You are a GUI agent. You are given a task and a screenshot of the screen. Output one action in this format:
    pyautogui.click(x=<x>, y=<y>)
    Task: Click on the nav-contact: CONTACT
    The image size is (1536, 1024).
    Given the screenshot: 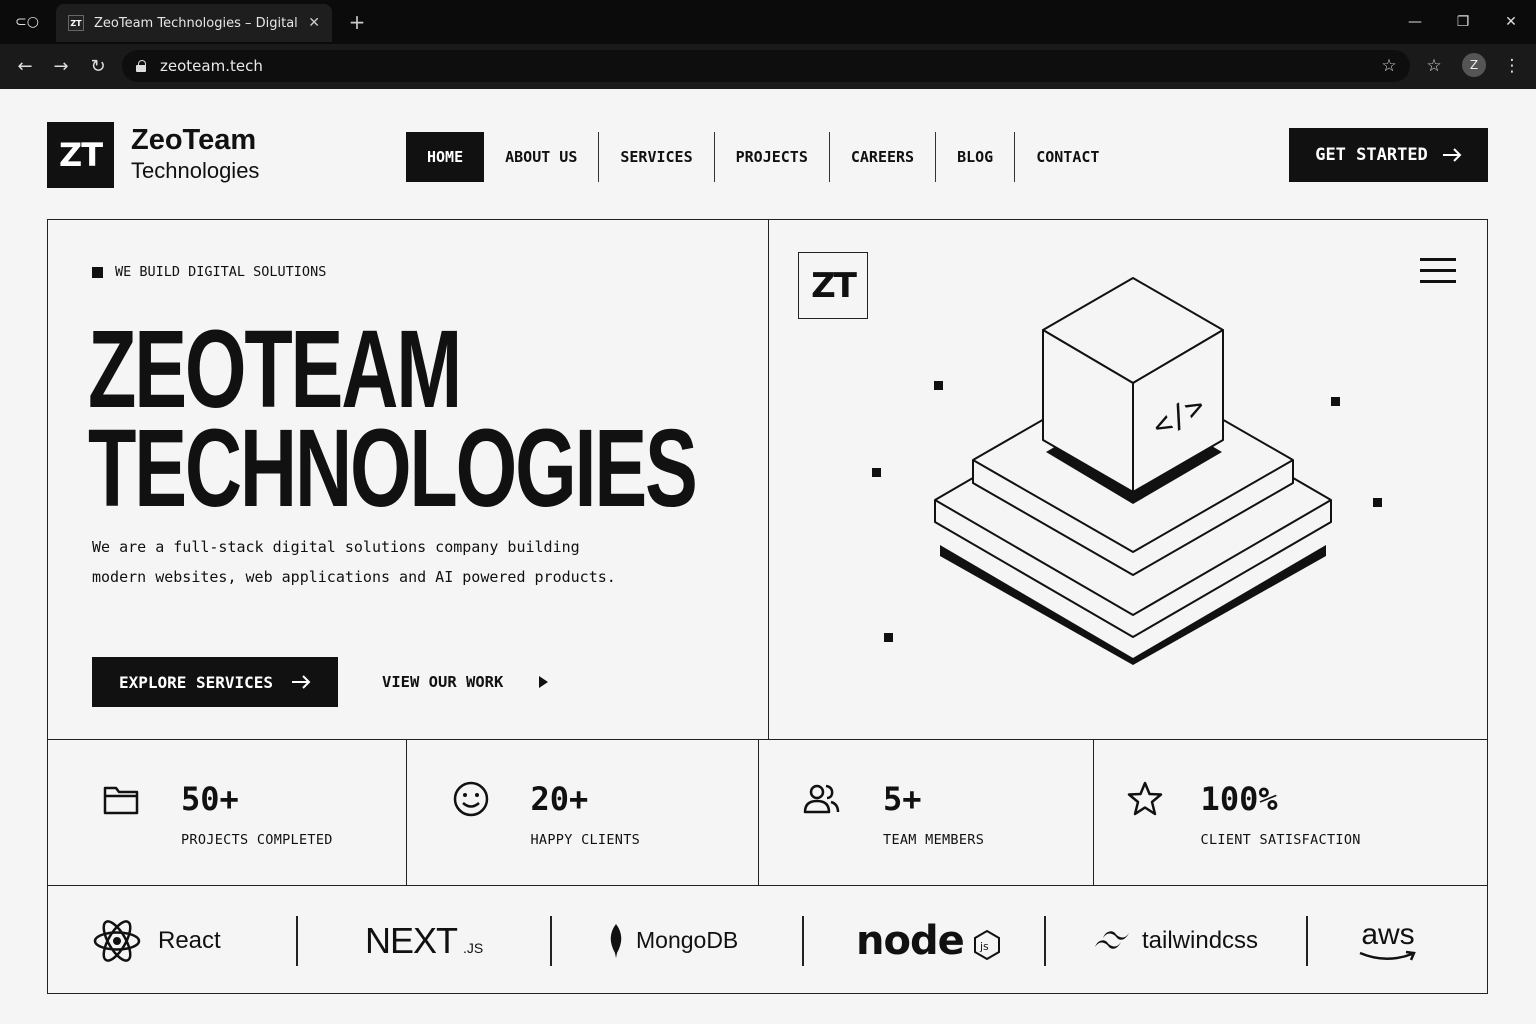 What is the action you would take?
    pyautogui.click(x=1067, y=157)
    